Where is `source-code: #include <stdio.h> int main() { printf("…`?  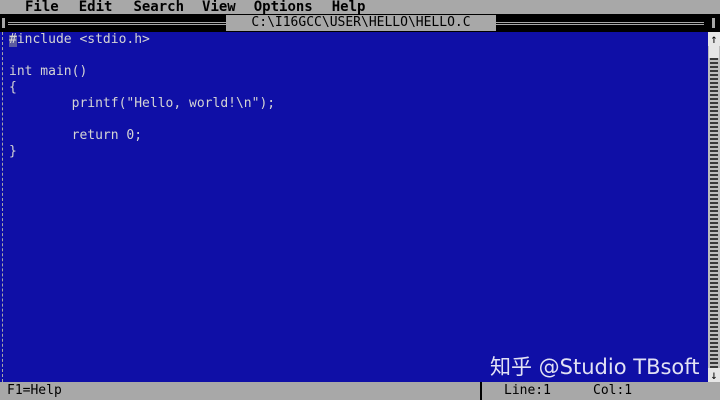
source-code: #include <stdio.h> int main() { printf("… is located at coordinates (142, 96).